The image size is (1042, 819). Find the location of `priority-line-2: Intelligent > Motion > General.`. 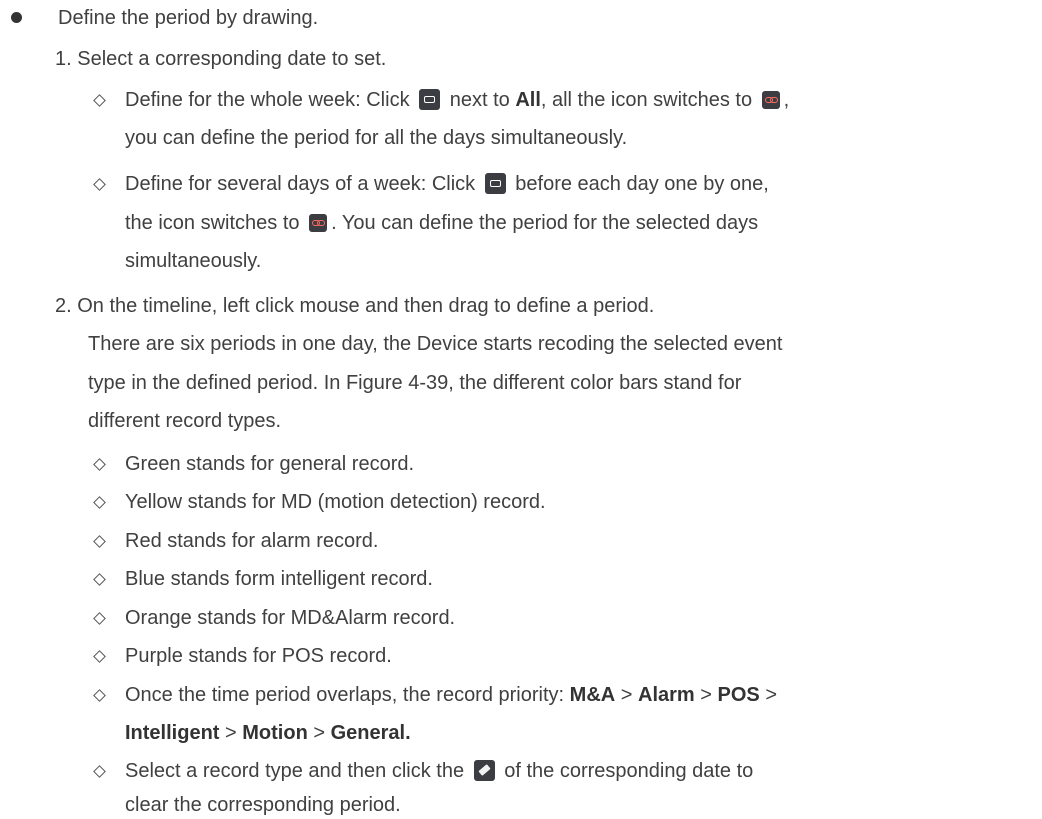

priority-line-2: Intelligent > Motion > General. is located at coordinates (268, 733).